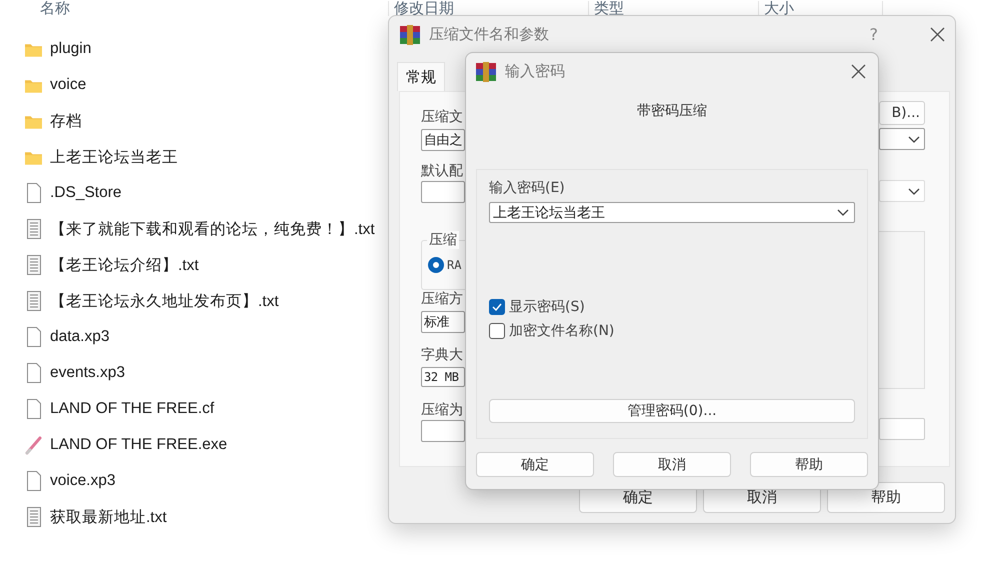  I want to click on field-label: 字典大, so click(442, 355).